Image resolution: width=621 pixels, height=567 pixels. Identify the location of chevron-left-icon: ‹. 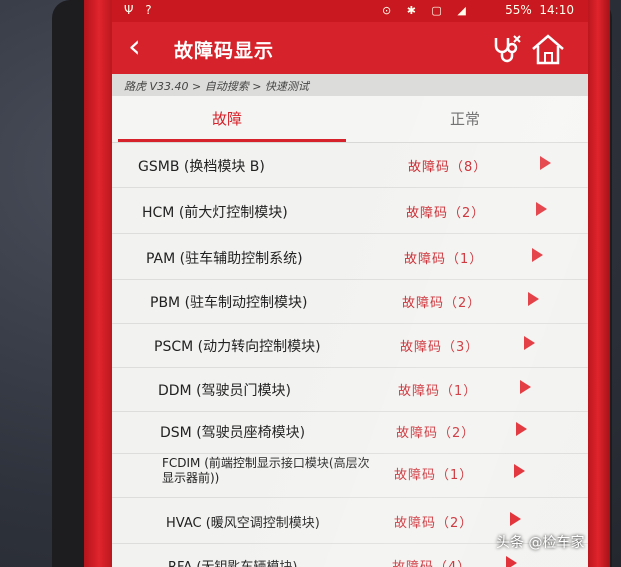
(143, 46).